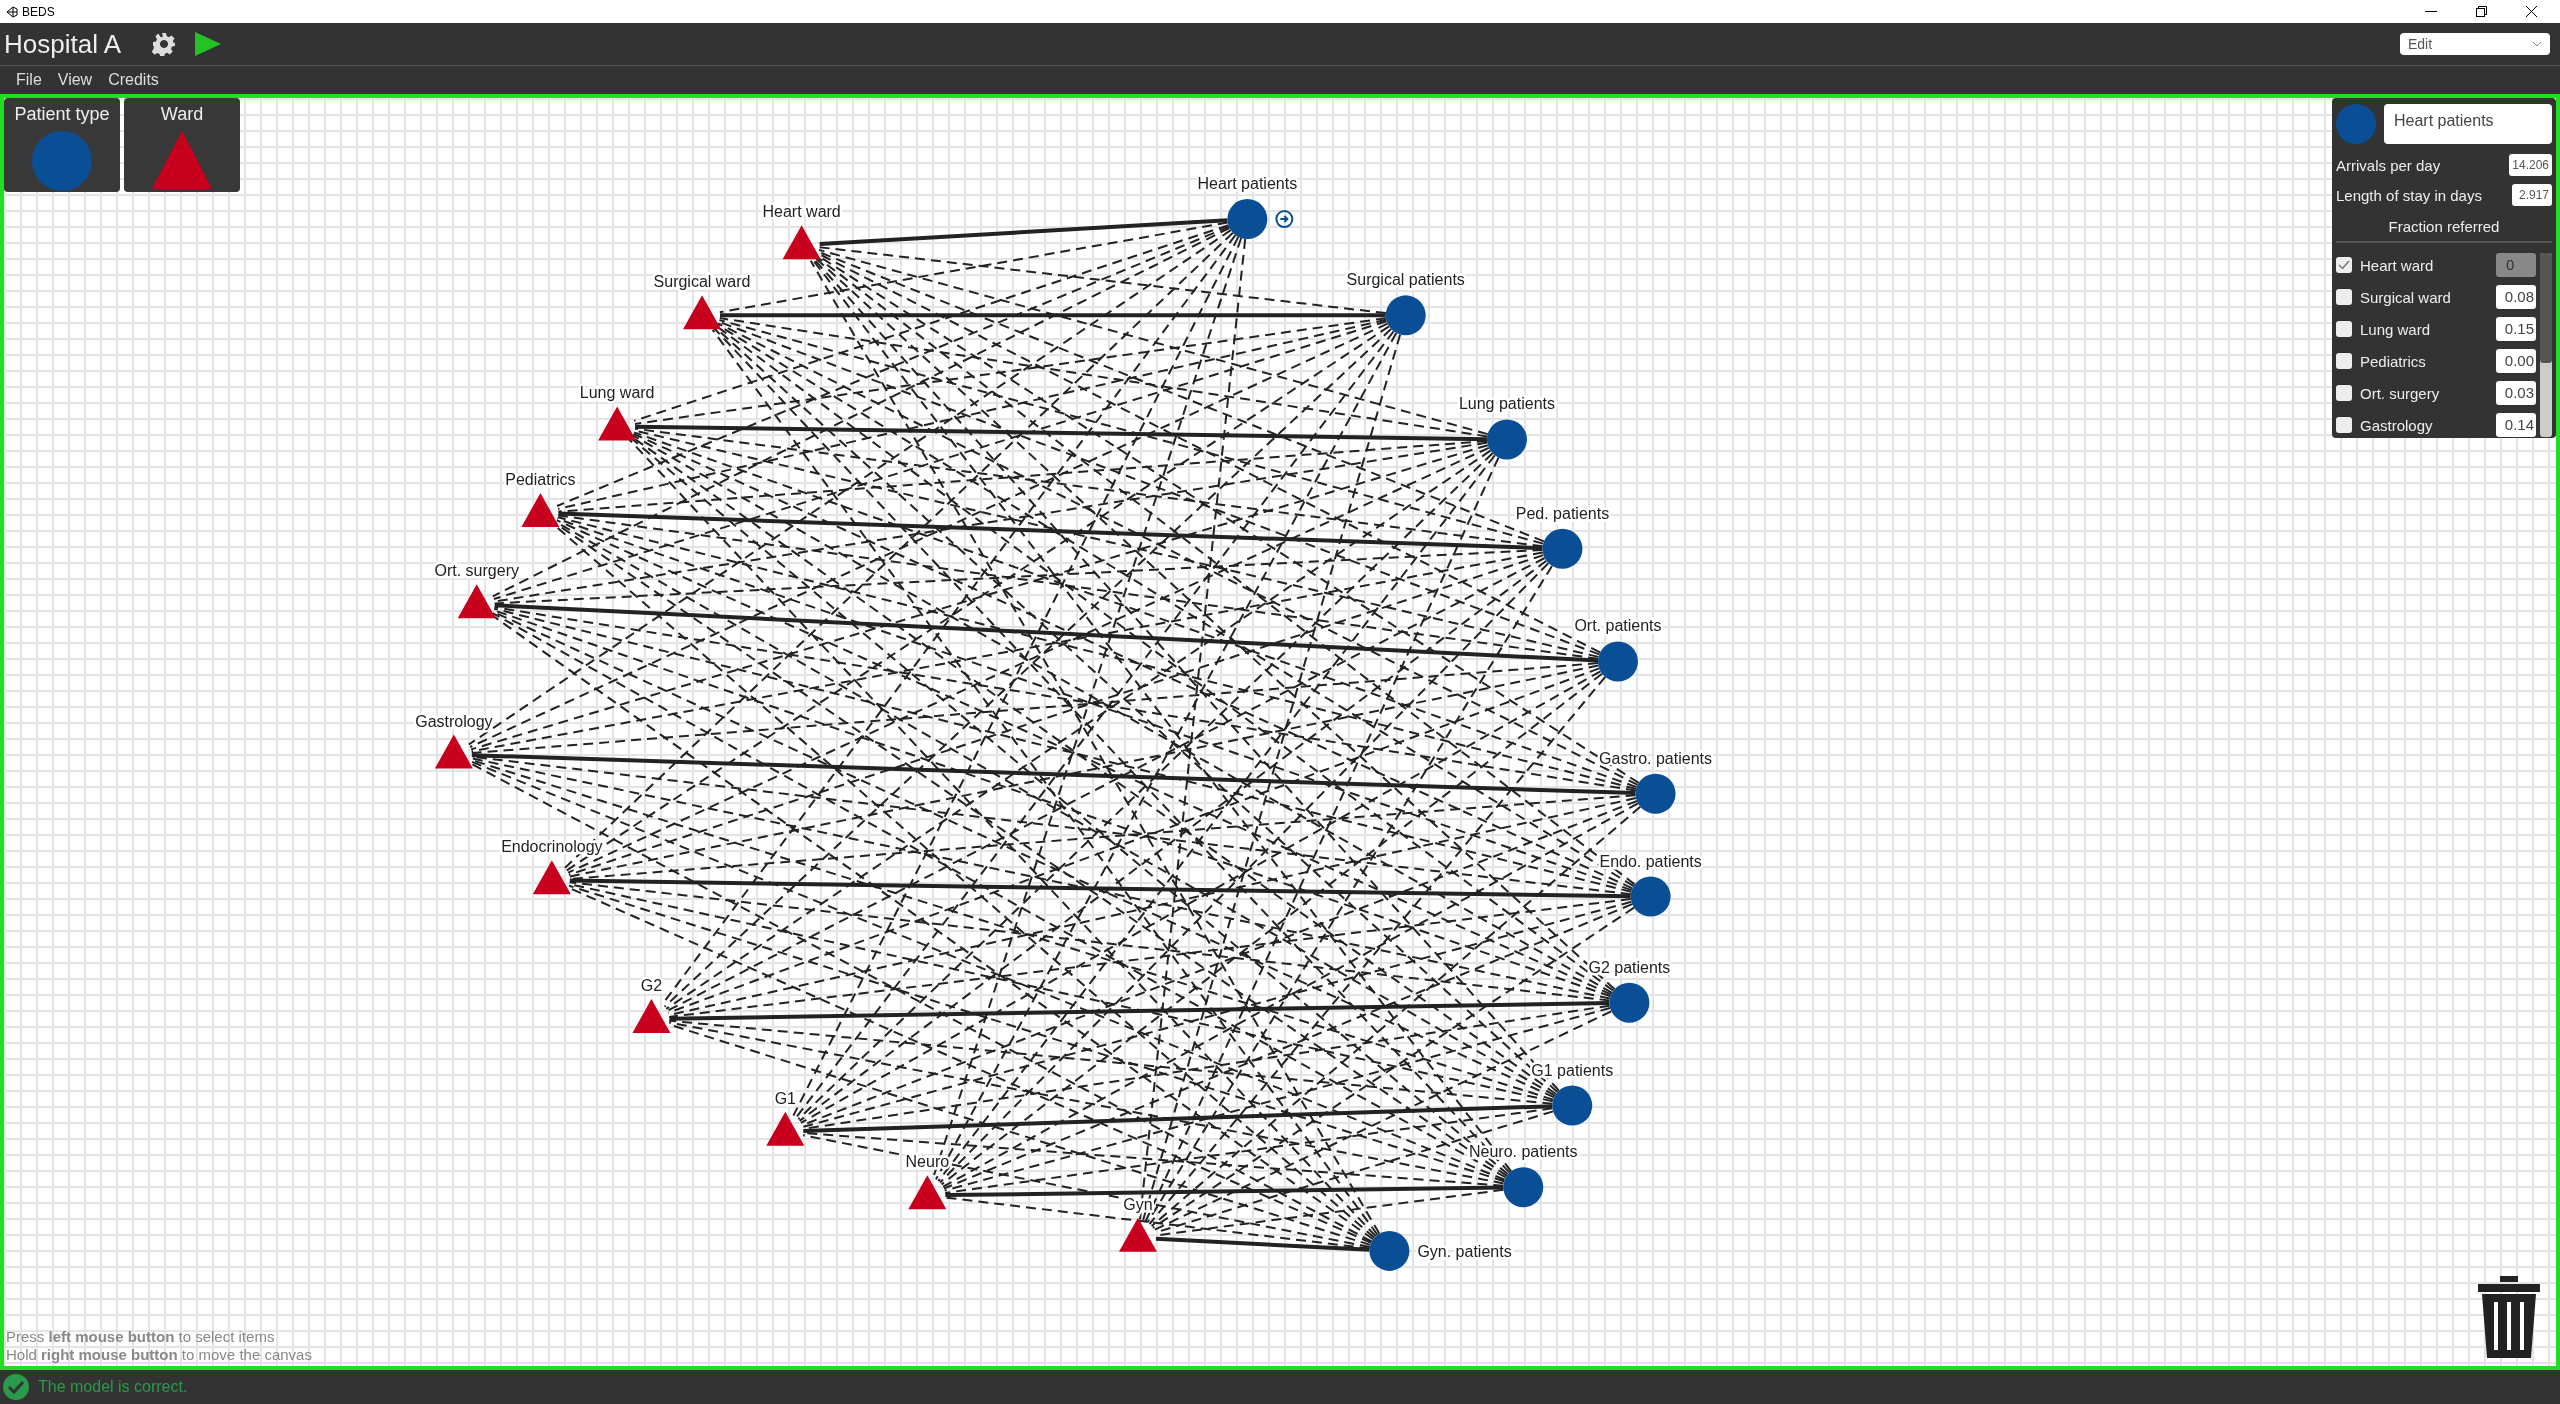 This screenshot has height=1404, width=2560. I want to click on status-message: The model is correct., so click(113, 1387).